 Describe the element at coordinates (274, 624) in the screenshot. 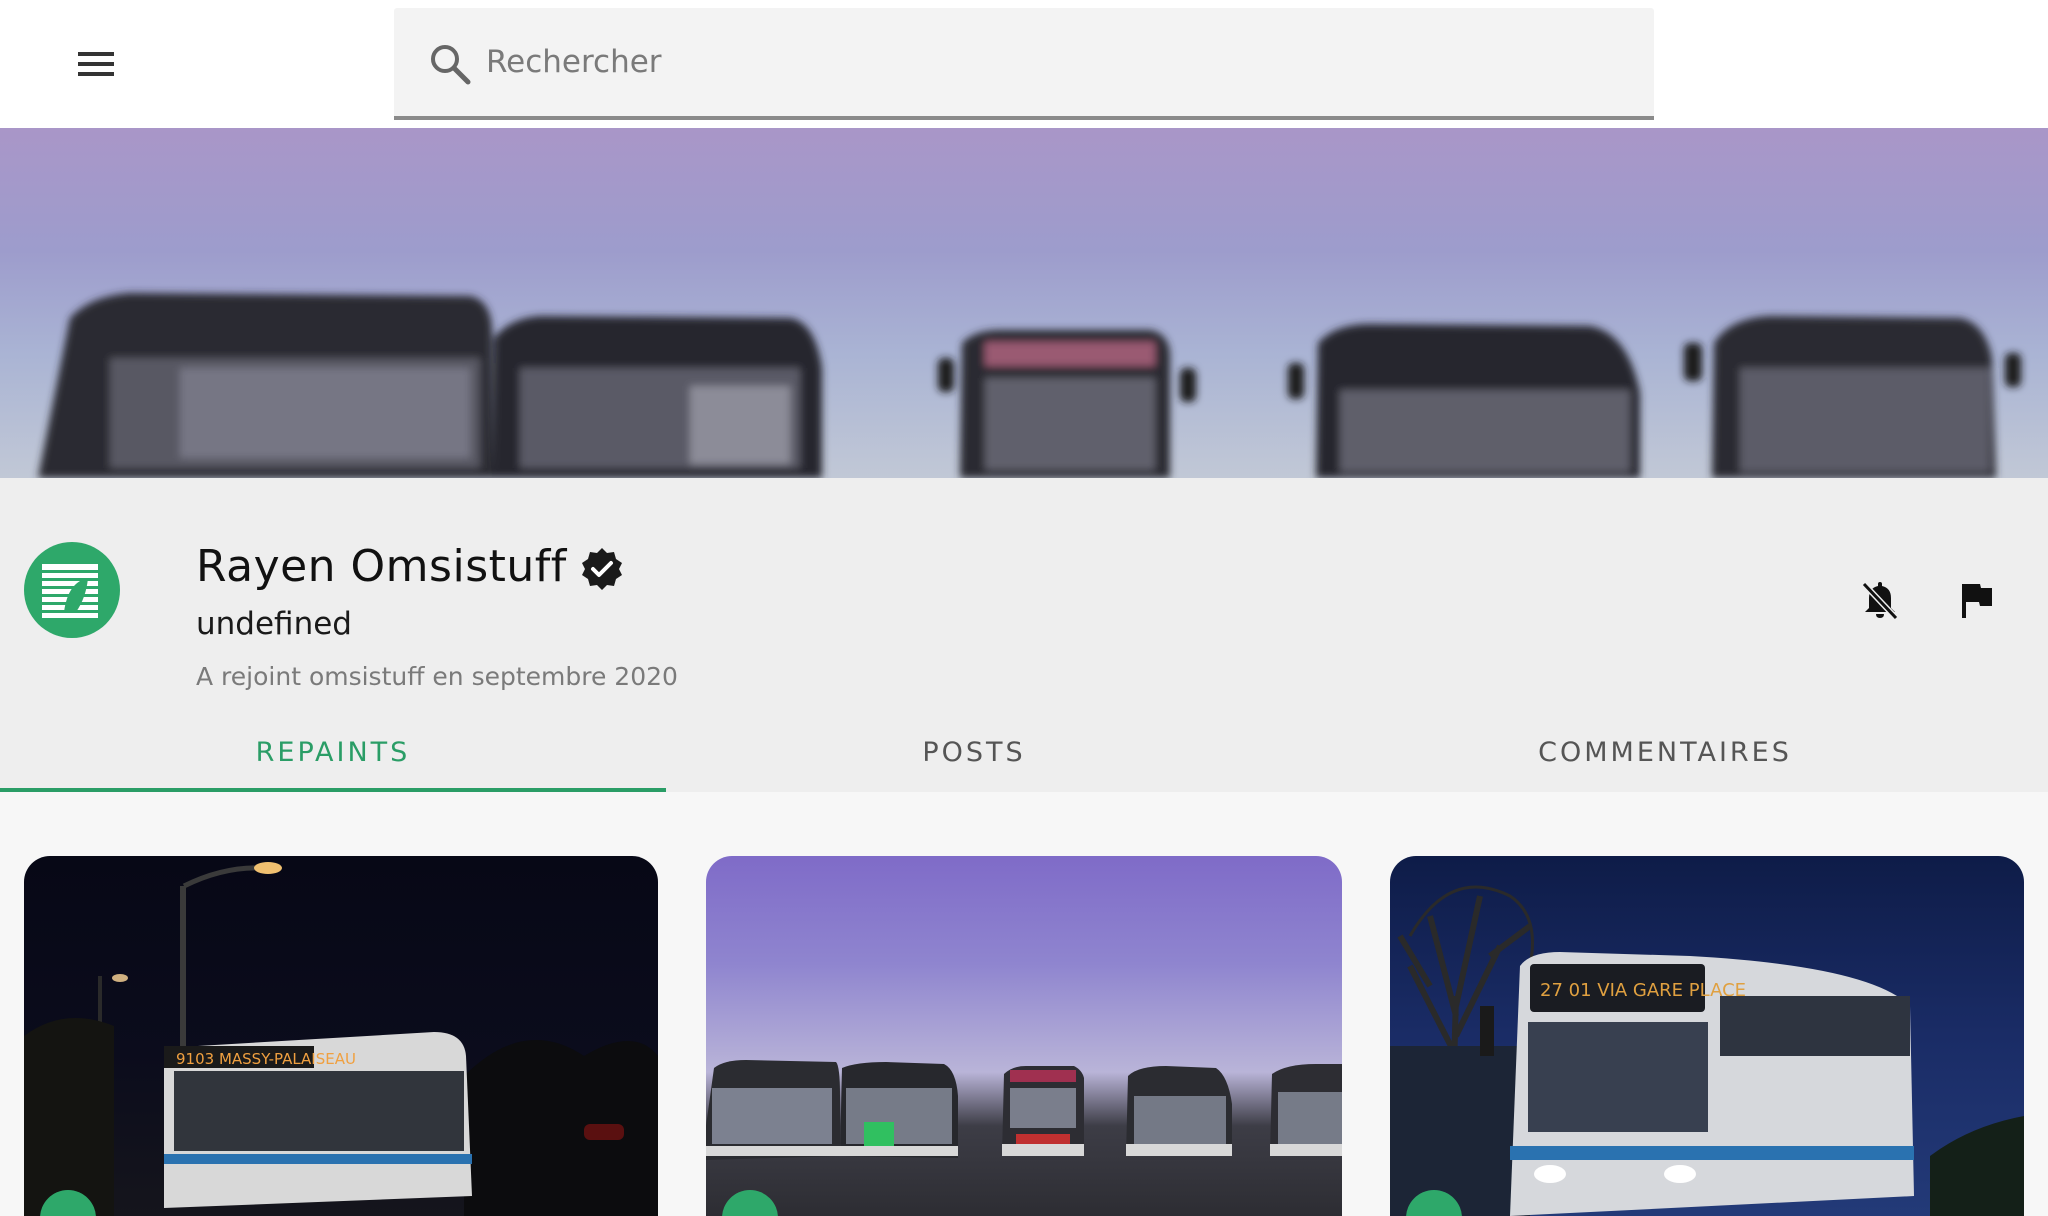

I see `profile-subtitle: undefined` at that location.